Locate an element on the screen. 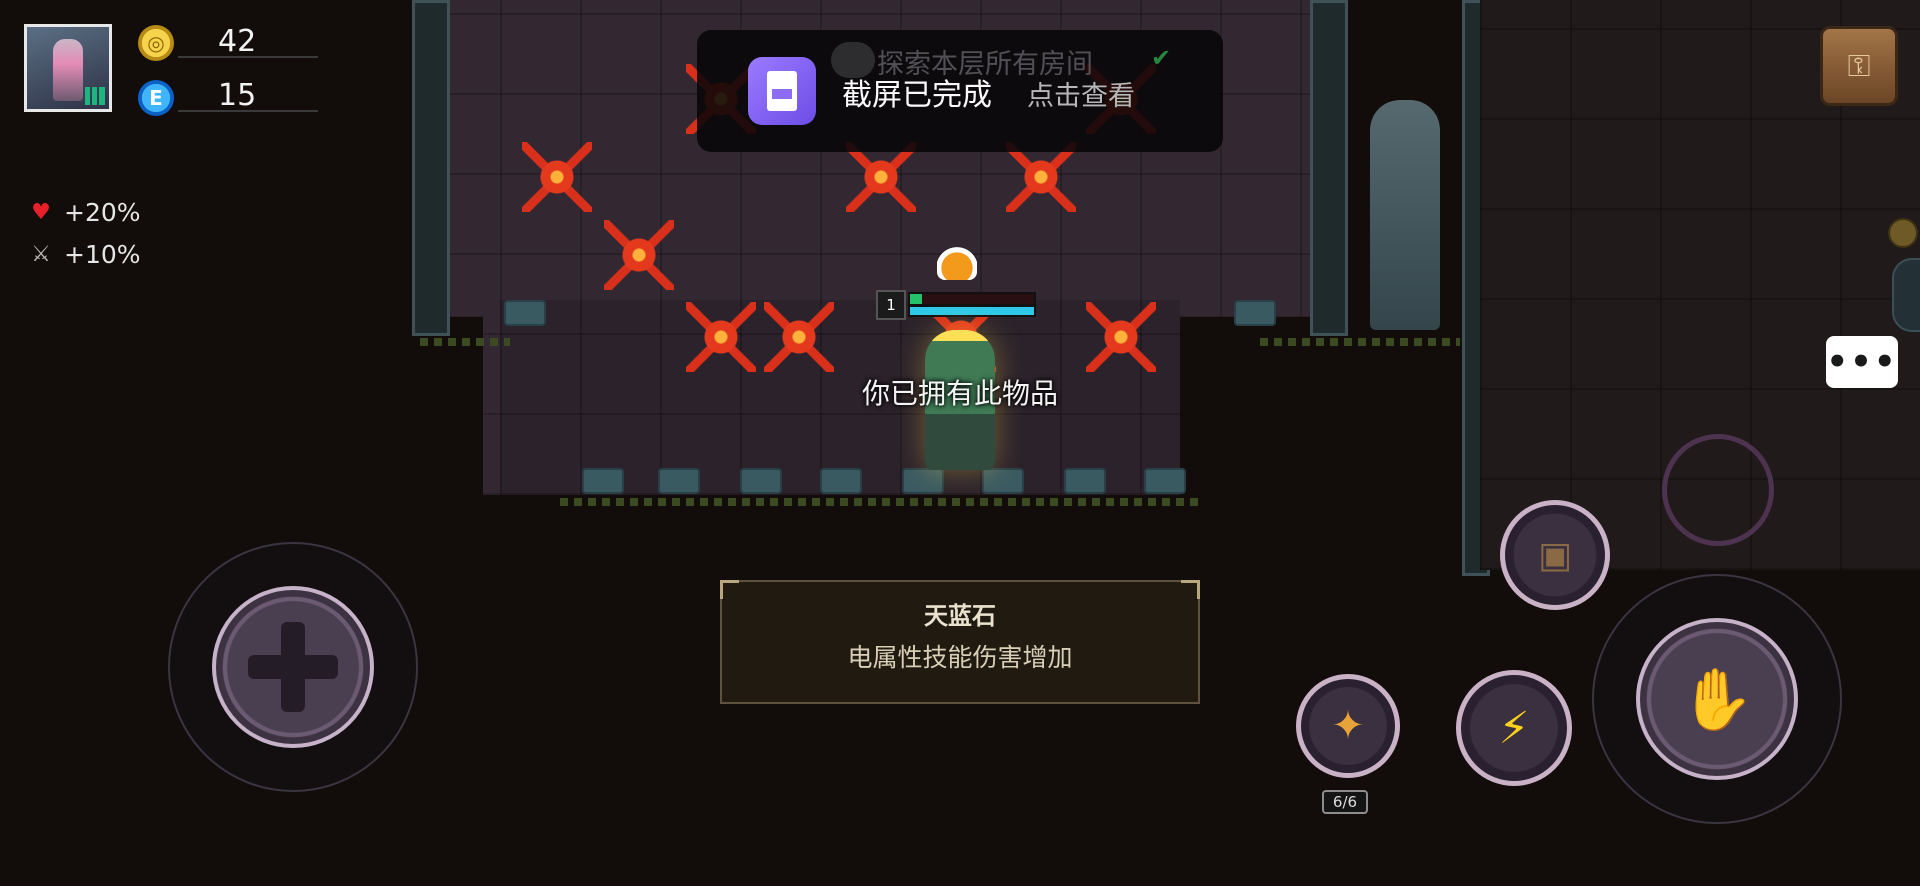  screenshot-icon is located at coordinates (782, 91).